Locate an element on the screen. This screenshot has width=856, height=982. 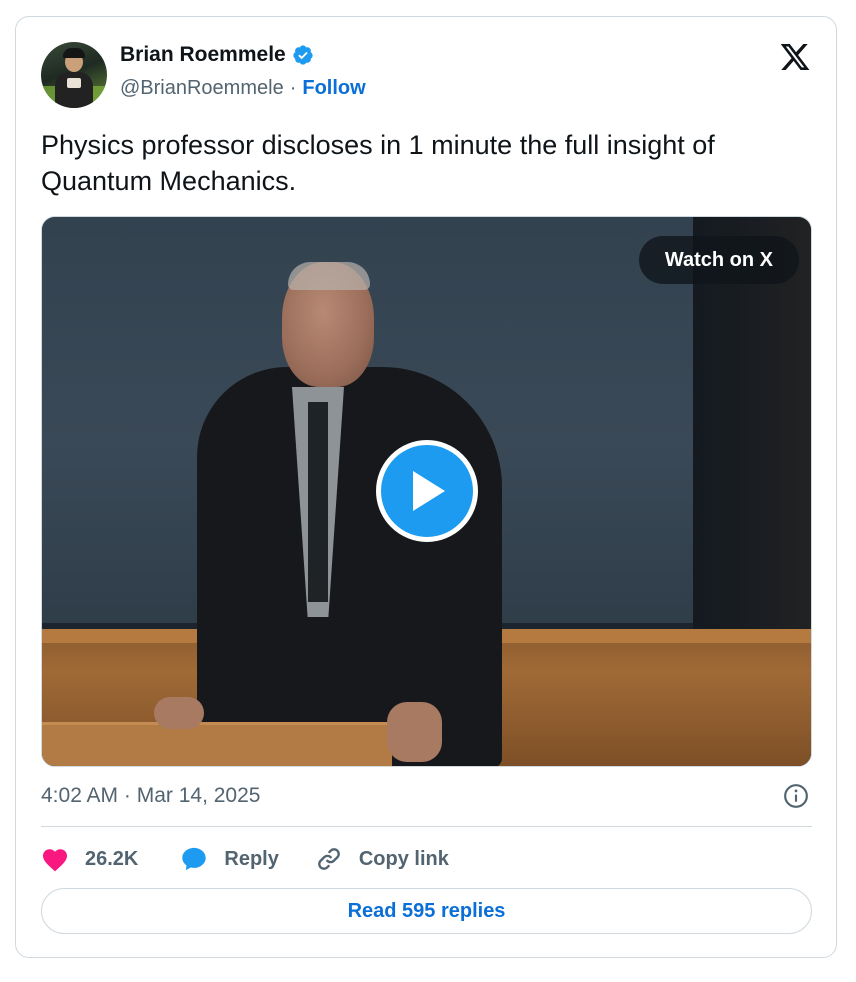
play-button is located at coordinates (427, 491).